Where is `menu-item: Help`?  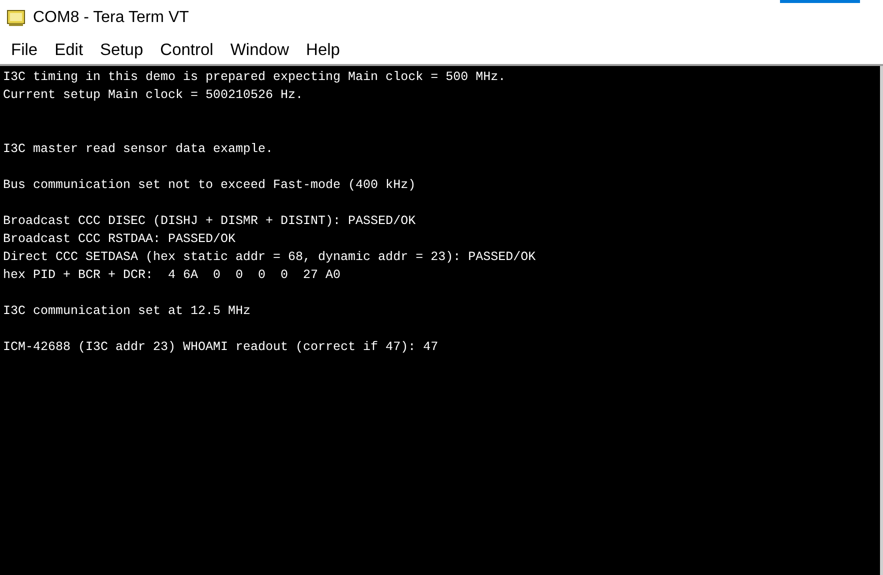
menu-item: Help is located at coordinates (323, 50).